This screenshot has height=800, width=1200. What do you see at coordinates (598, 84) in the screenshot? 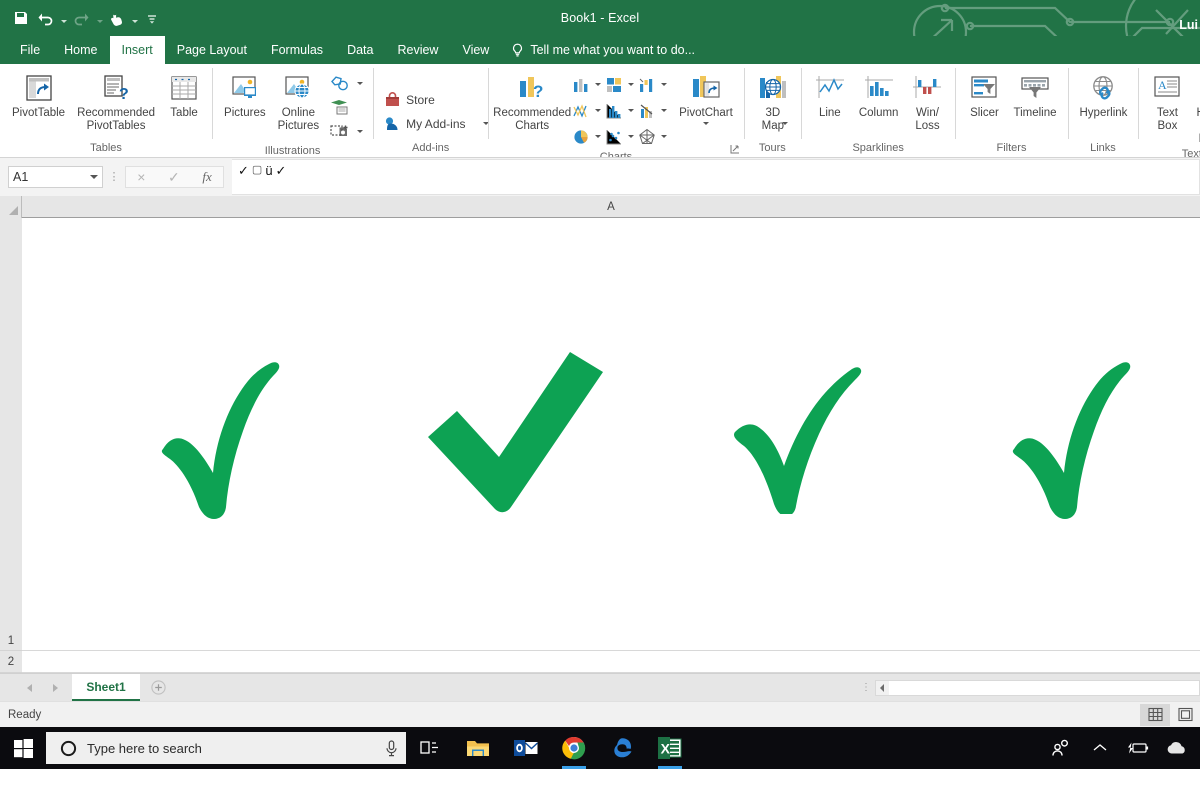
I see `column-chart-dropdown-icon` at bounding box center [598, 84].